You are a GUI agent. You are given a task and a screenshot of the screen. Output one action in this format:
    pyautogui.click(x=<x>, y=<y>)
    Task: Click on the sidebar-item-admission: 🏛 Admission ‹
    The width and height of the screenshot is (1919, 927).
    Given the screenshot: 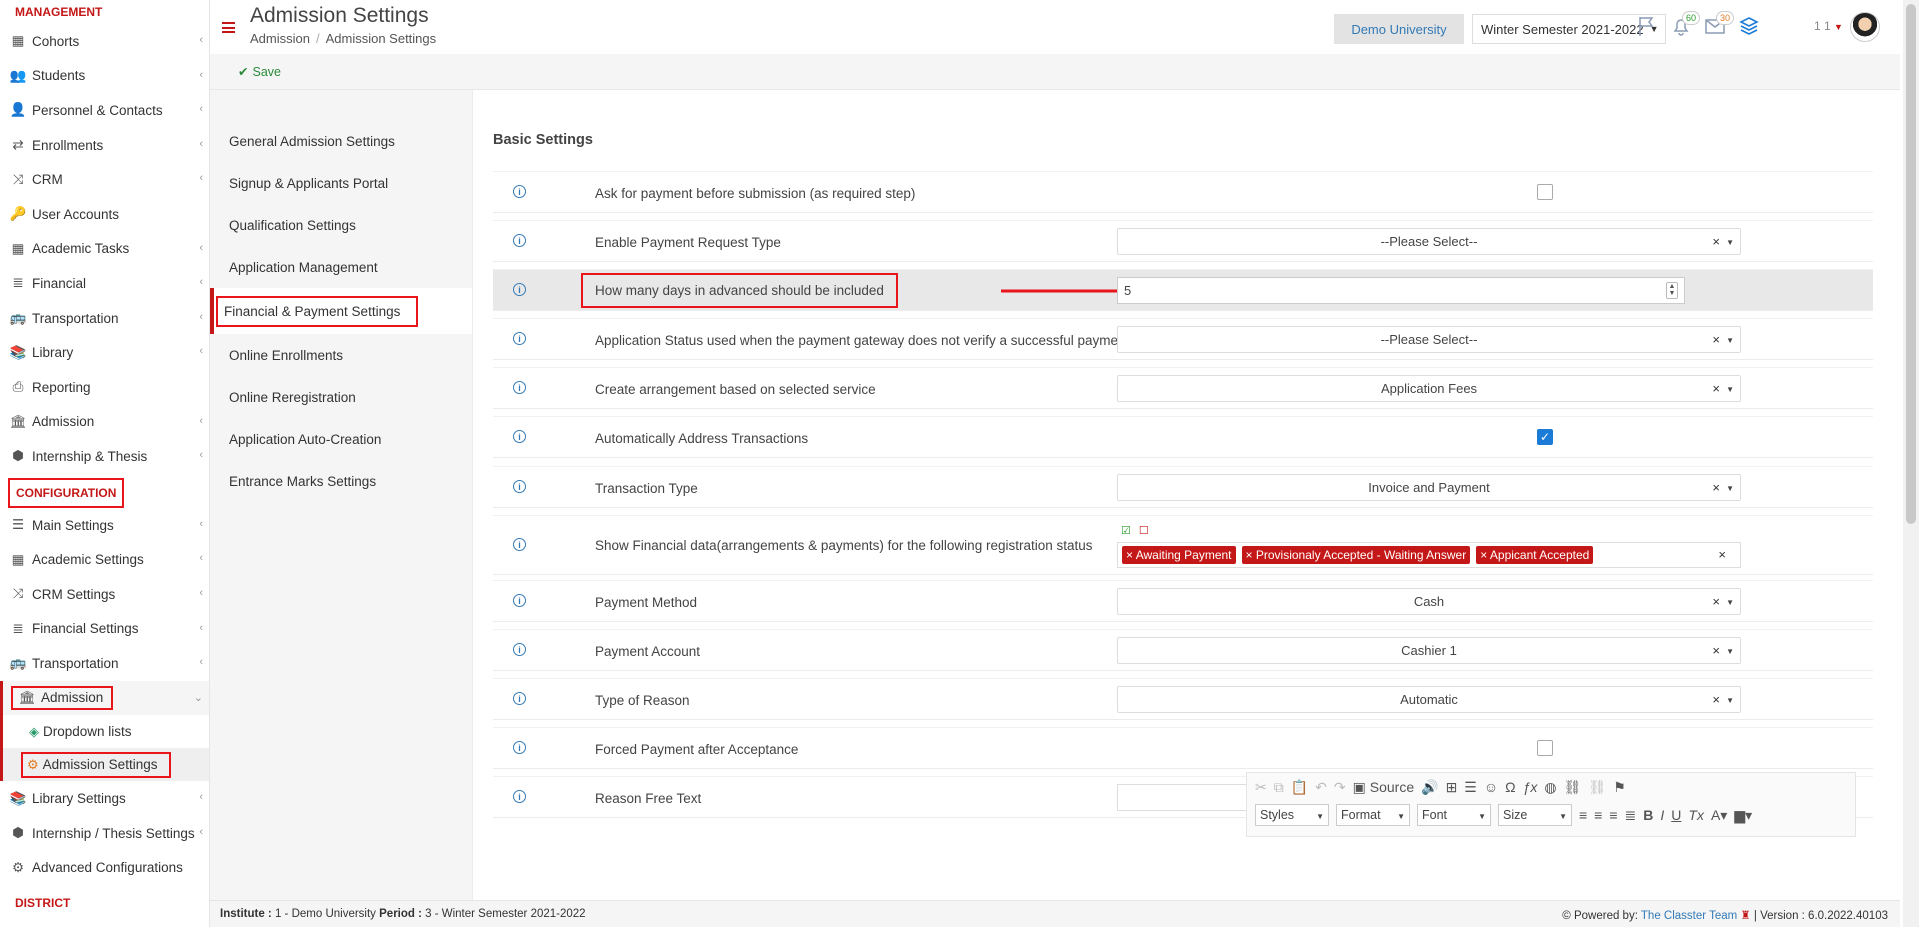 What is the action you would take?
    pyautogui.click(x=104, y=422)
    